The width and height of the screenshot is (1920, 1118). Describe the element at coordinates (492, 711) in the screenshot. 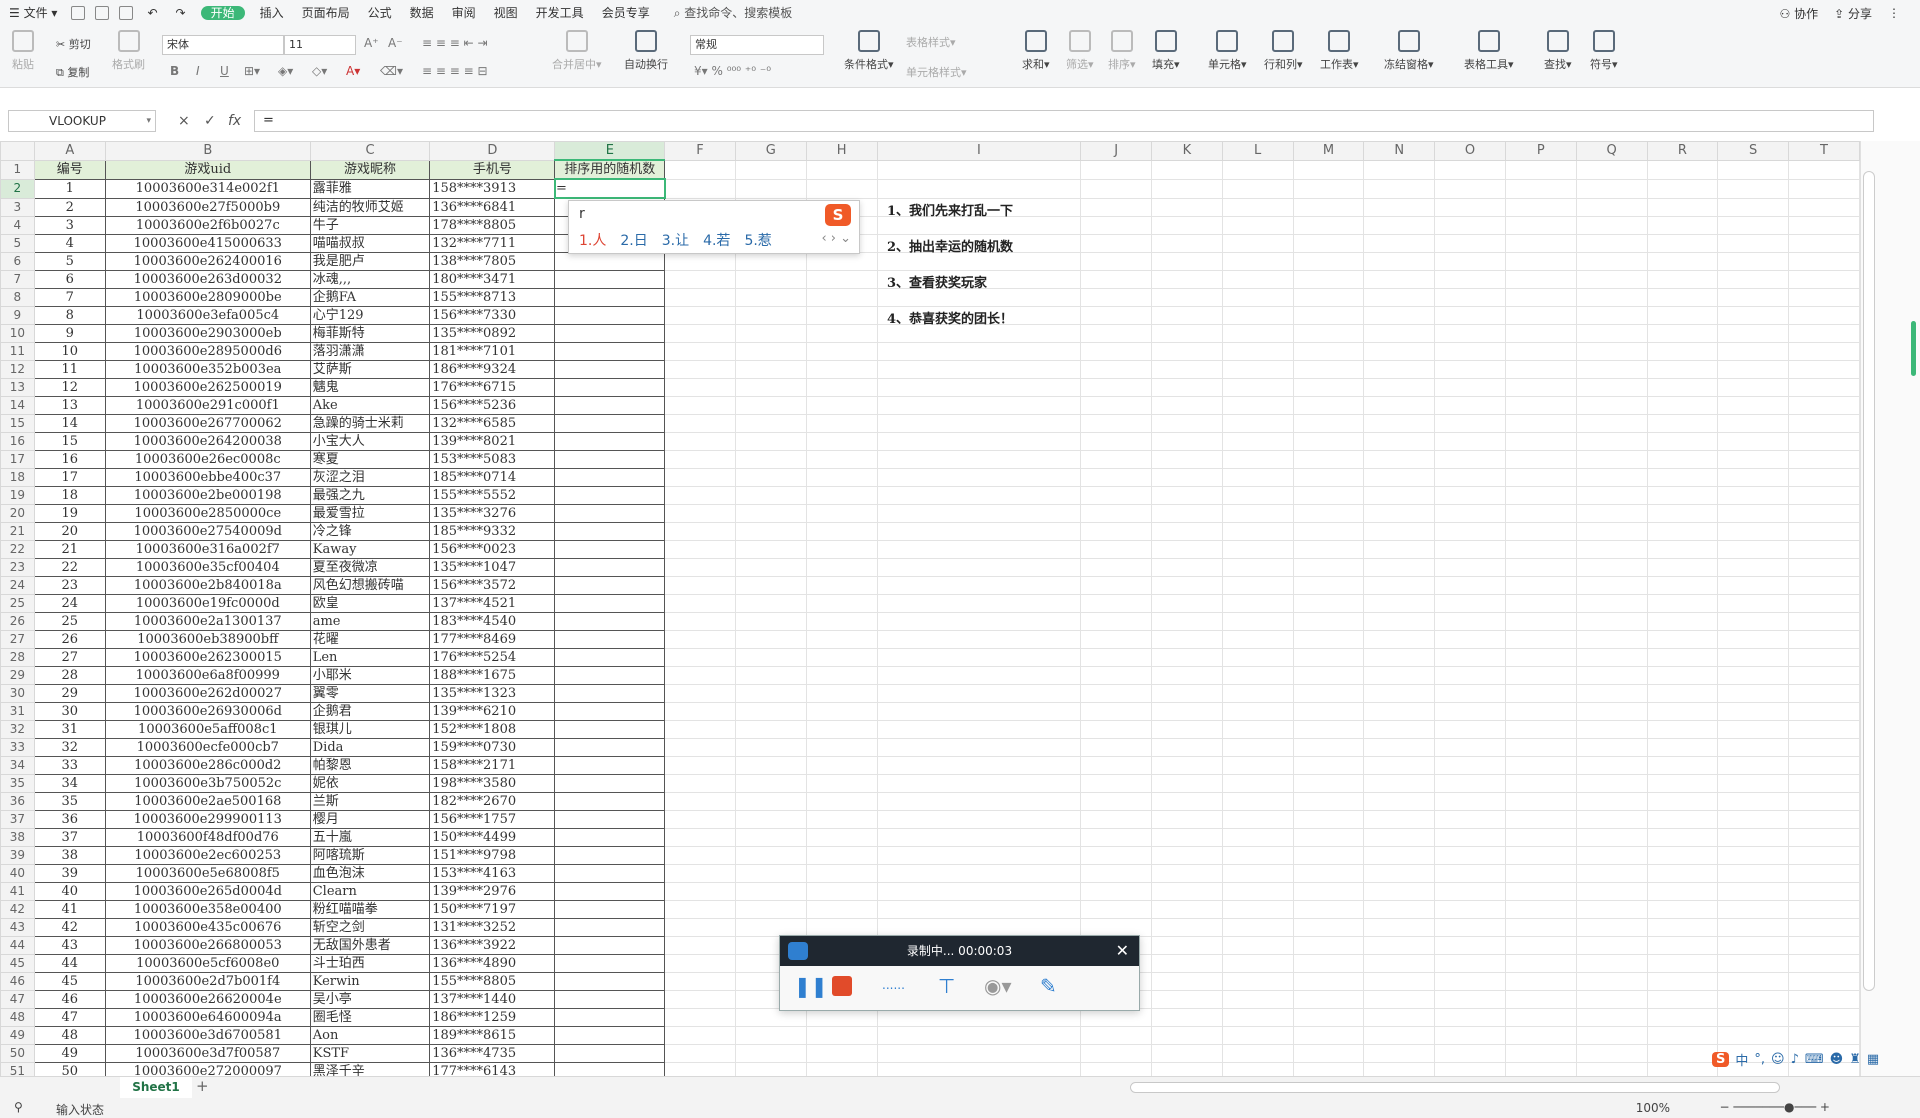

I see `phone-cell: 139****6210` at that location.